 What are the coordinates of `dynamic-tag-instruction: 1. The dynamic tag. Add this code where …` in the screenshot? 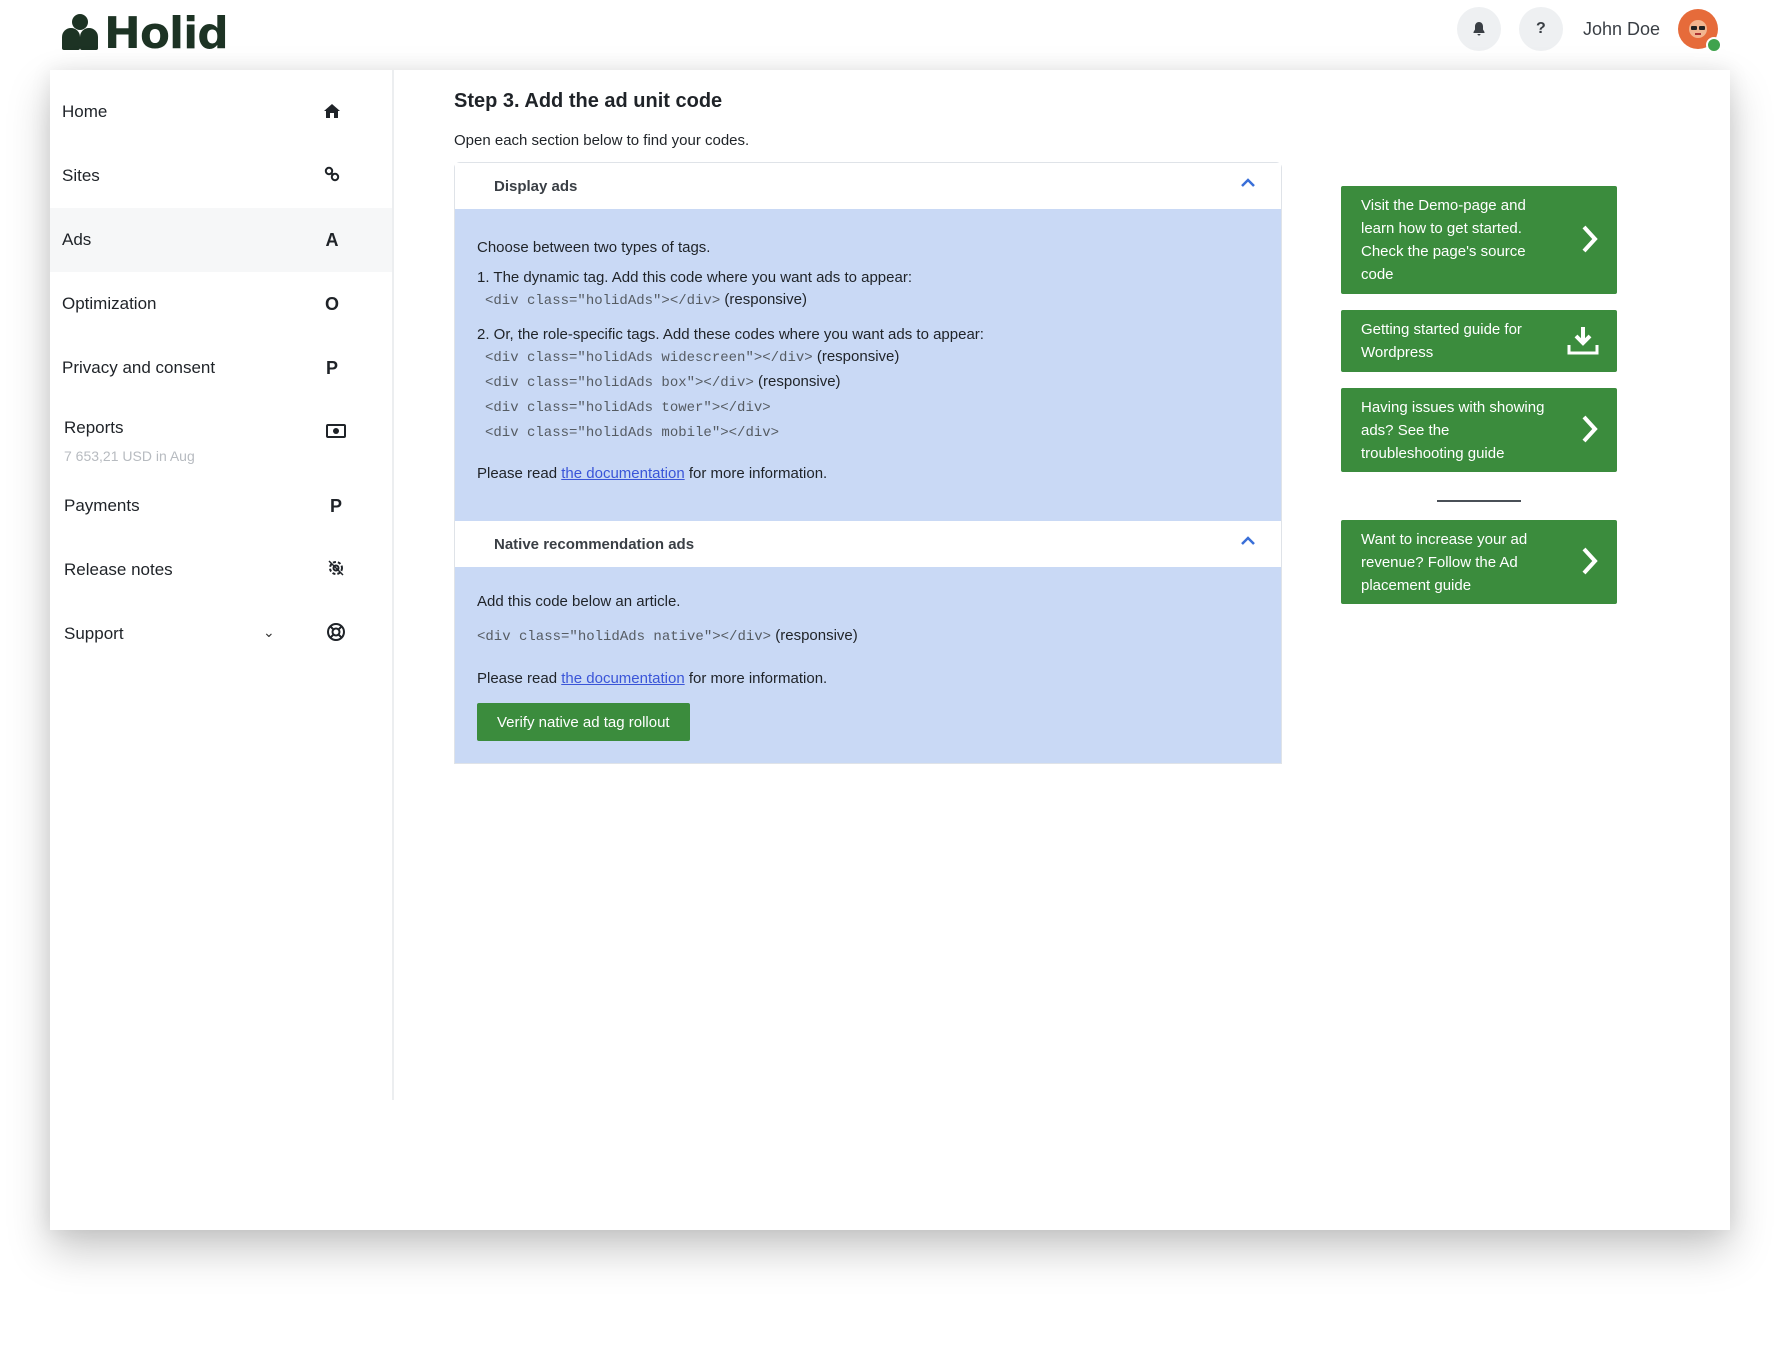 It's located at (694, 277).